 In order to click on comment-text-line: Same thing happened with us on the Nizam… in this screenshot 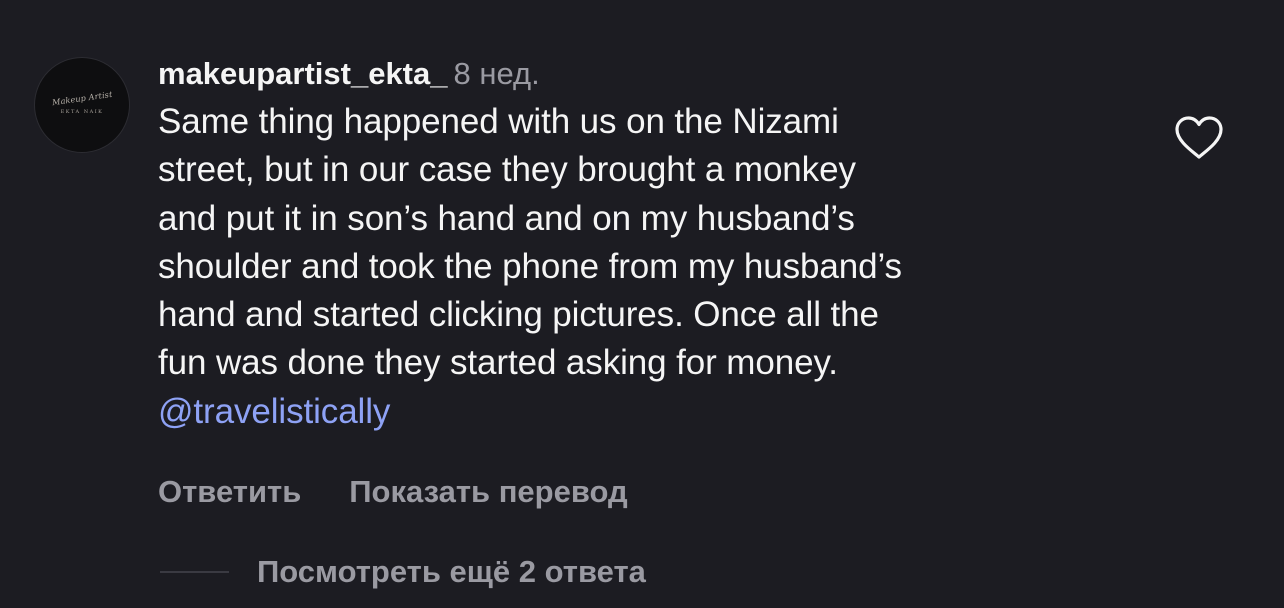, I will do `click(498, 121)`.